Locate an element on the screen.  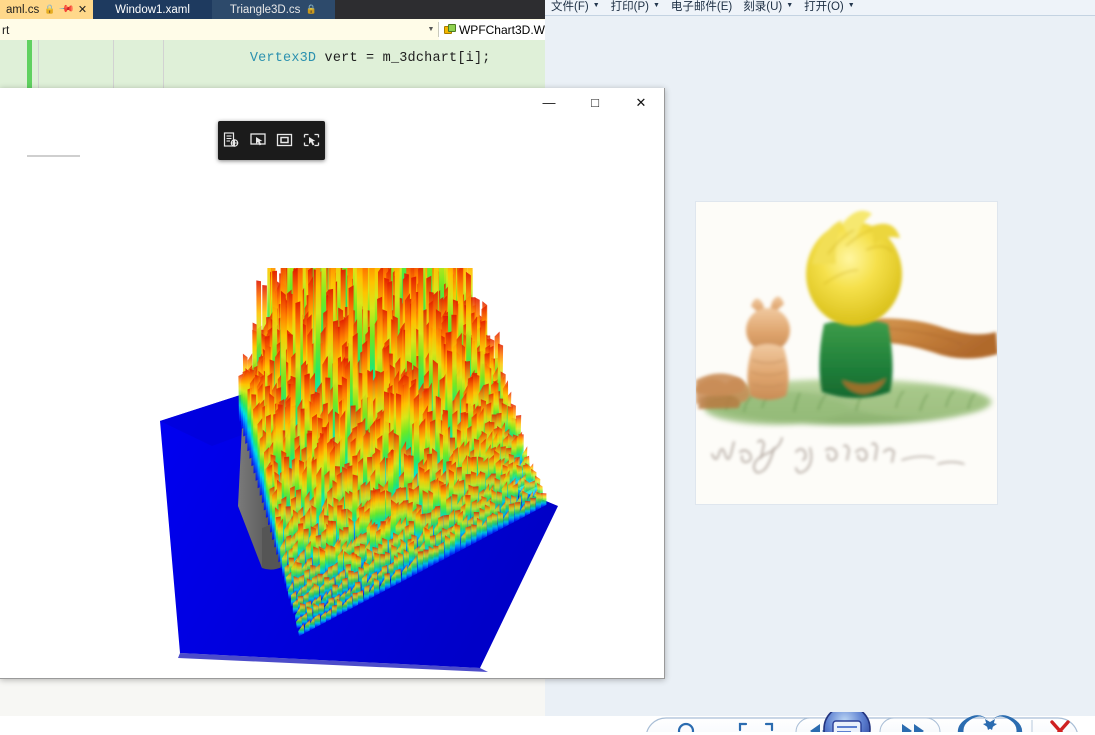
tab-label: aml.cs is located at coordinates (23, 9).